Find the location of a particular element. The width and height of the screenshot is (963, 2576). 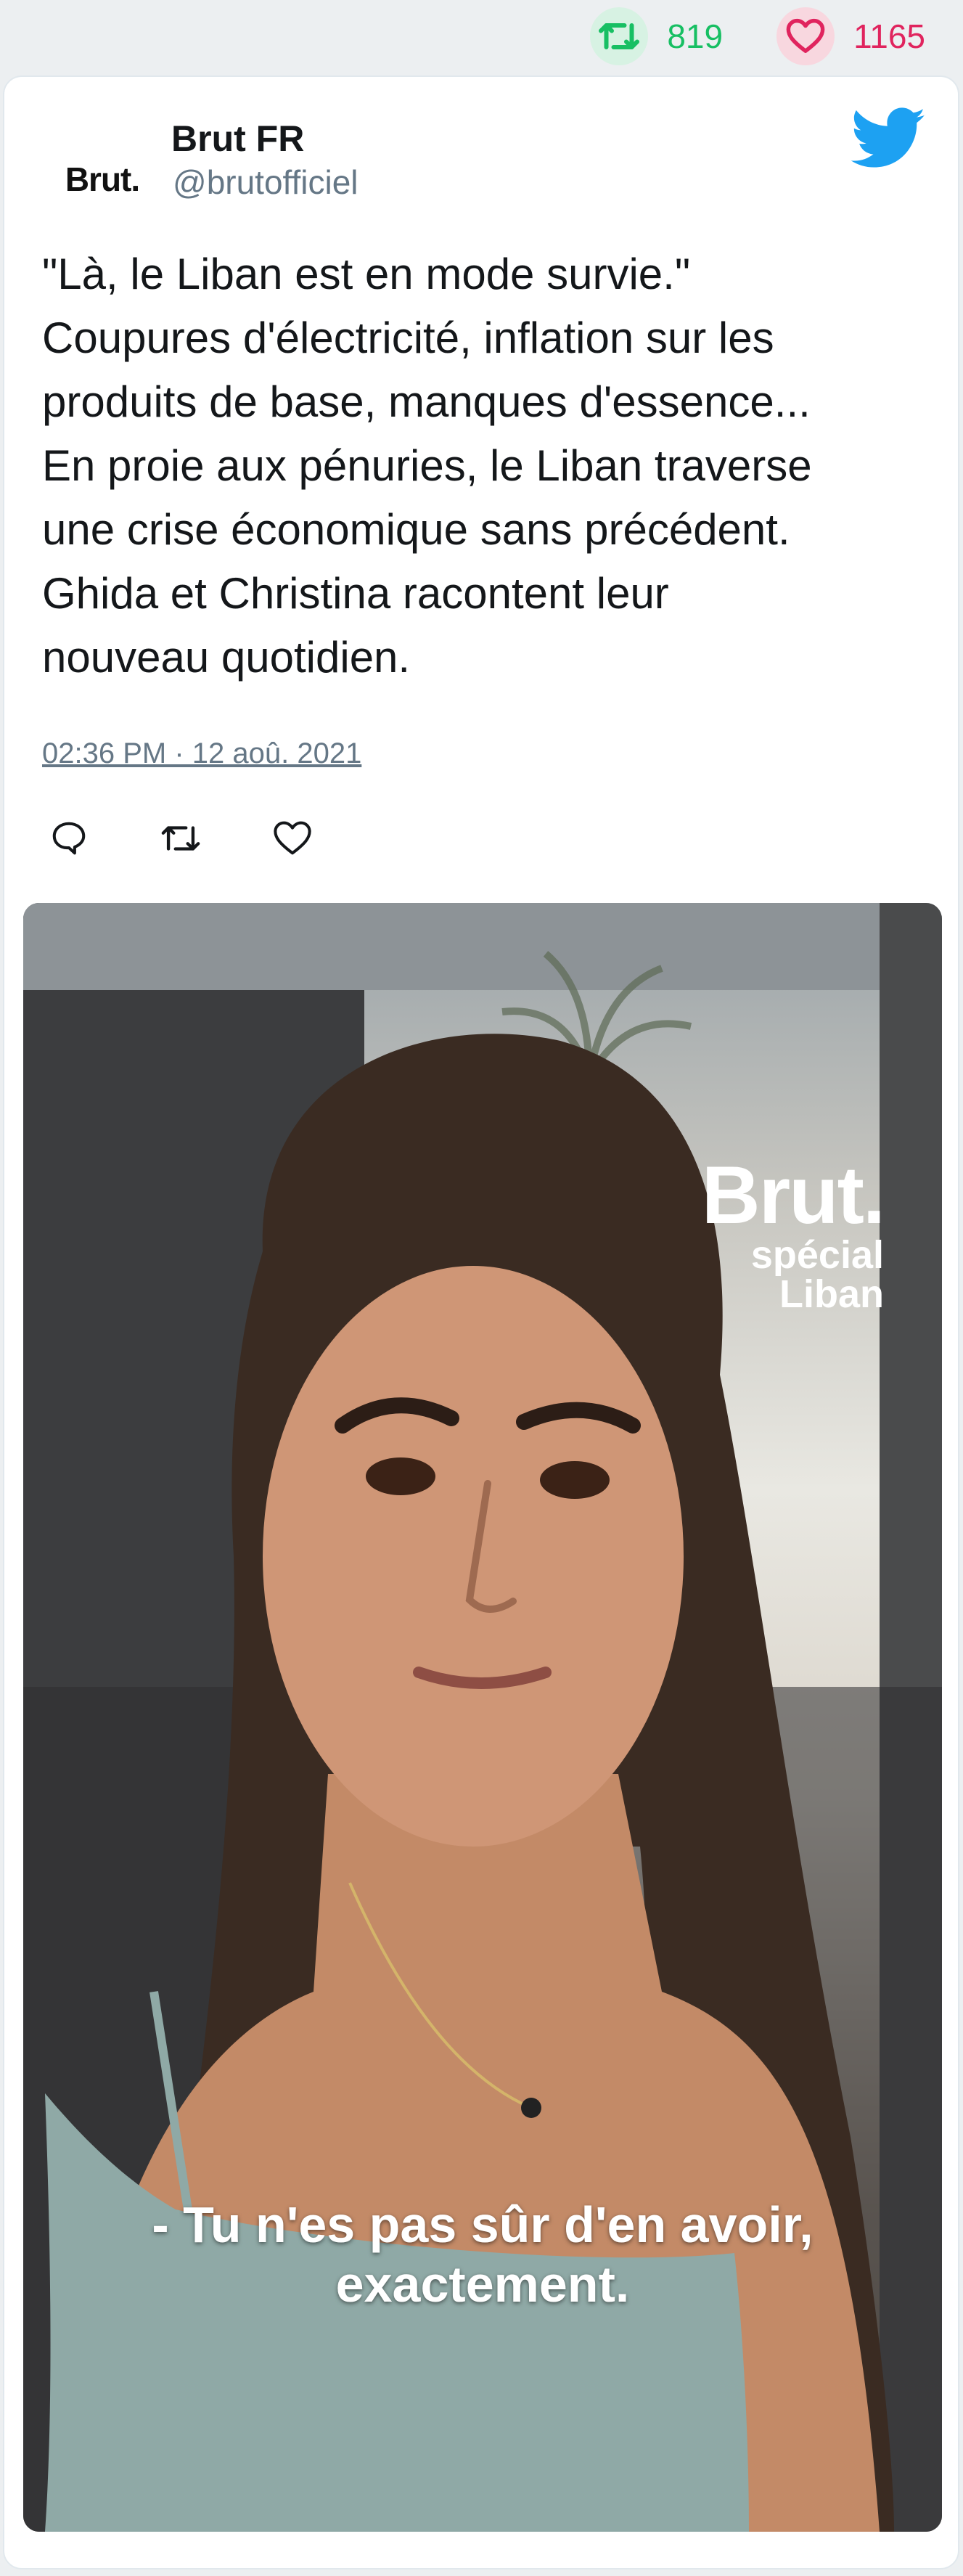

tweet-timestamp-link: 02:36 PM · 12 aoû. 2021 is located at coordinates (201, 754).